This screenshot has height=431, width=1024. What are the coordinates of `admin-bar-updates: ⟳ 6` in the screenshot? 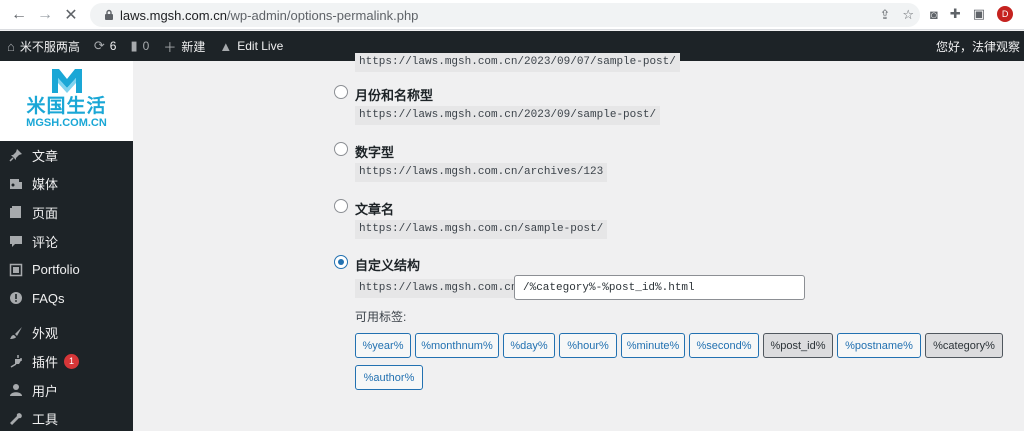 It's located at (105, 46).